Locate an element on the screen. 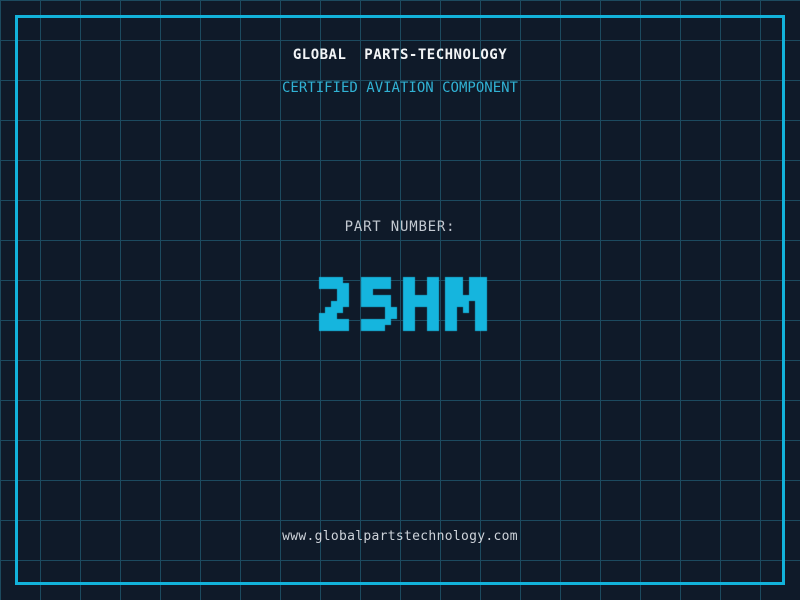  website-url: www.globalpartstechnology.com is located at coordinates (400, 536).